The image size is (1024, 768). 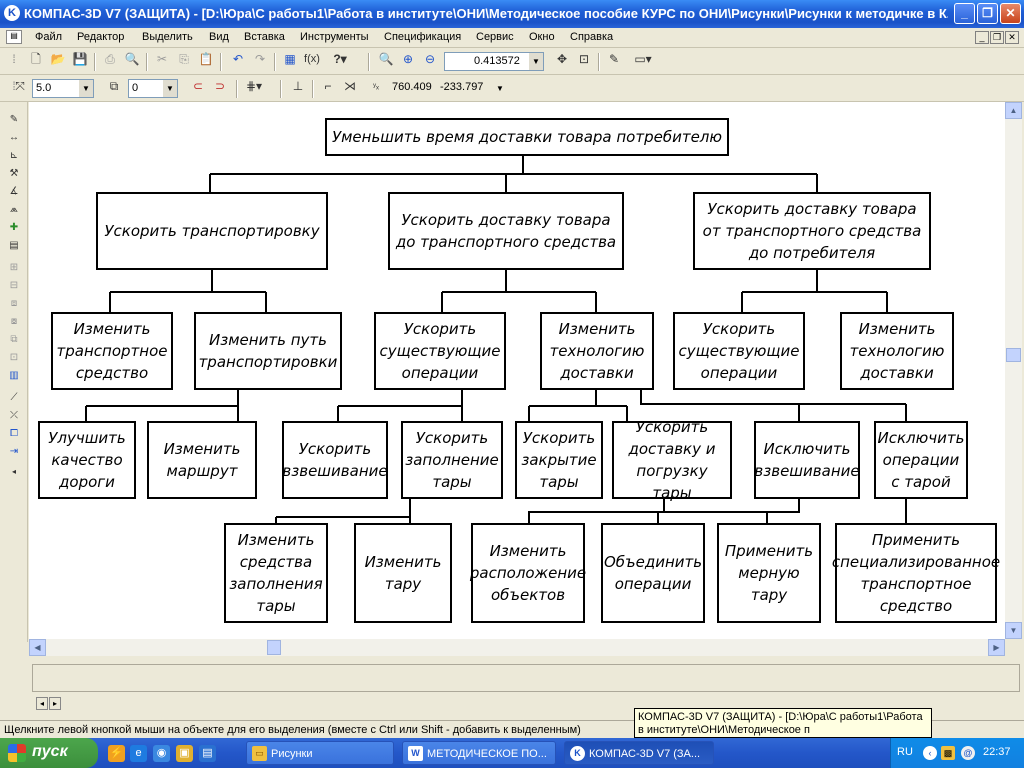 I want to click on tray-chevron-icon: ‹, so click(x=930, y=753).